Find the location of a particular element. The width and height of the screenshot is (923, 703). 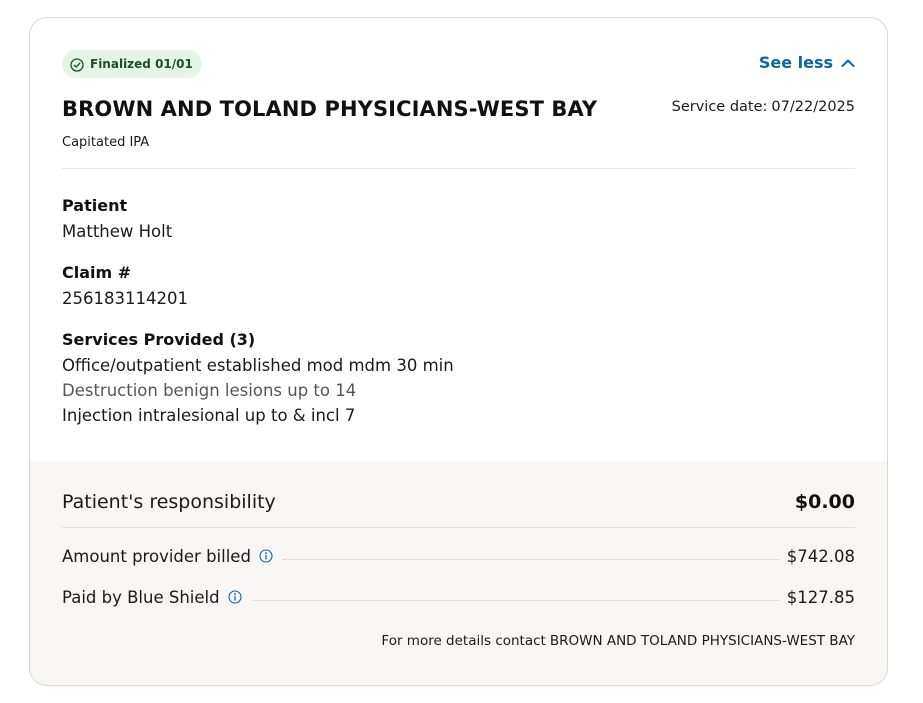

service-date-value: 07/22/2025 is located at coordinates (813, 107).